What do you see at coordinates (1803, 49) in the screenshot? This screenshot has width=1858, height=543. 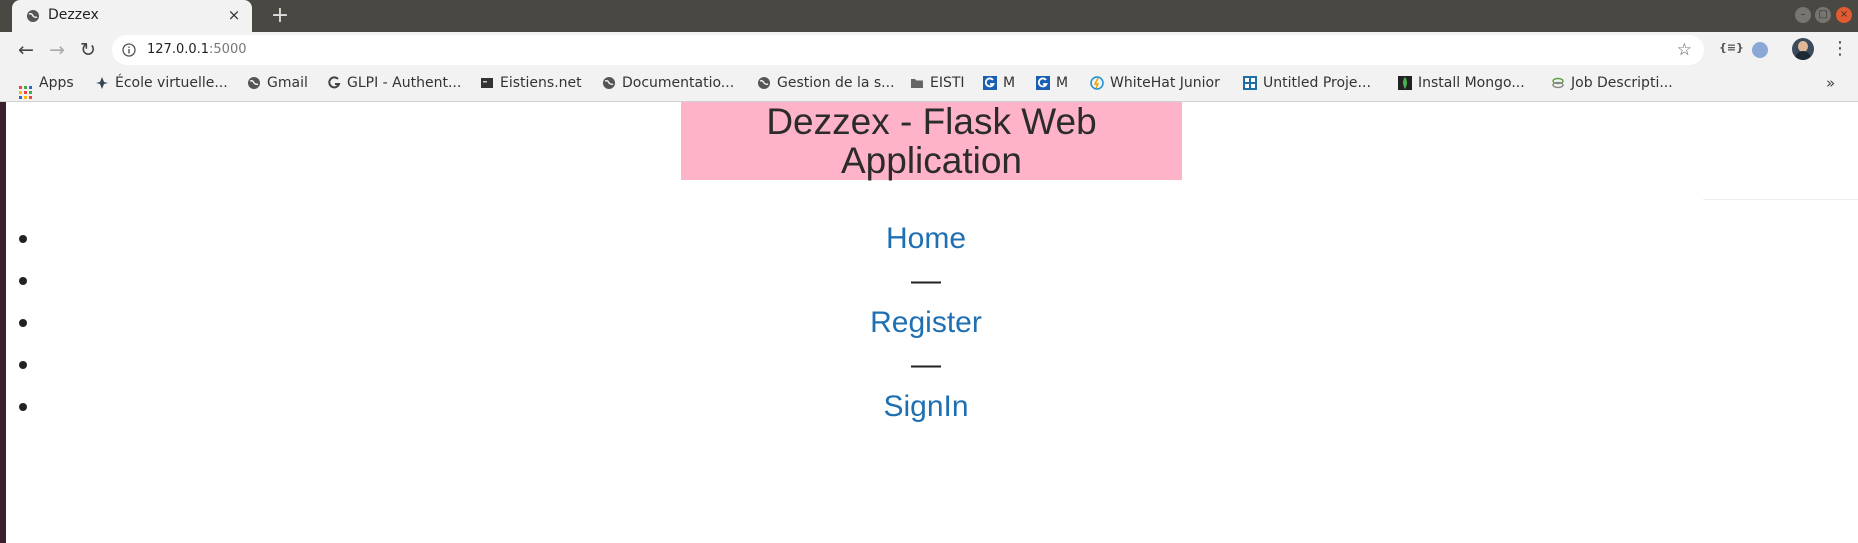 I see `profile-avatar` at bounding box center [1803, 49].